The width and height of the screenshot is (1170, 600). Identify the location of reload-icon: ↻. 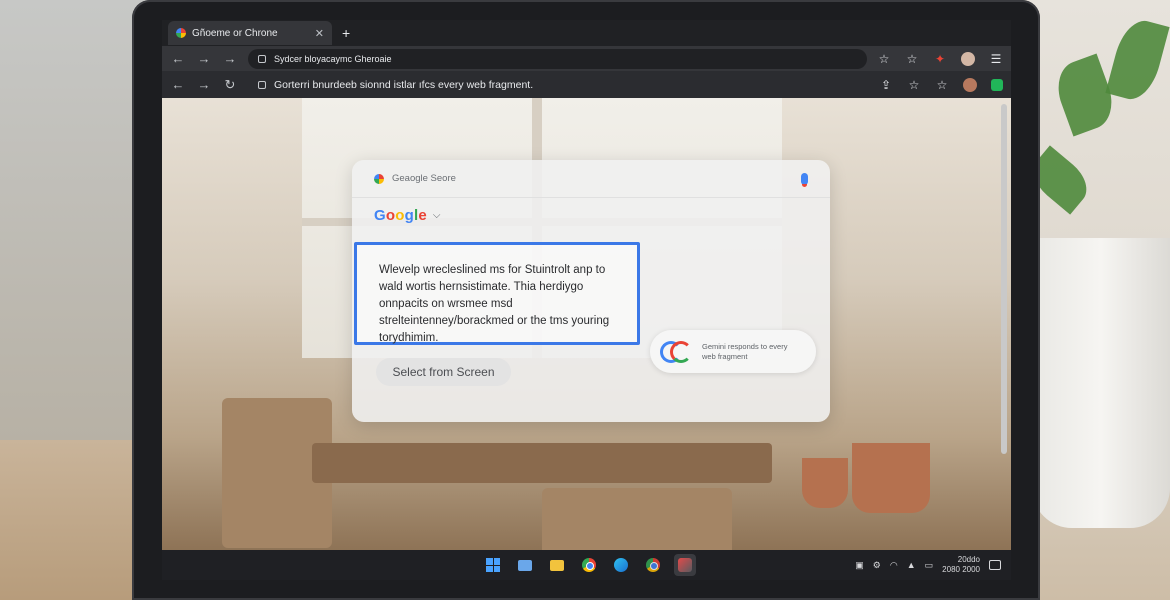
(230, 85).